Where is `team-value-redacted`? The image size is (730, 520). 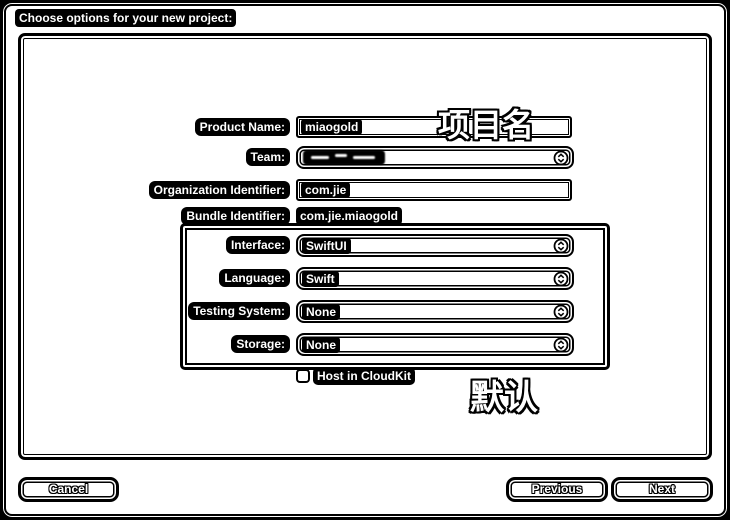
team-value-redacted is located at coordinates (344, 157).